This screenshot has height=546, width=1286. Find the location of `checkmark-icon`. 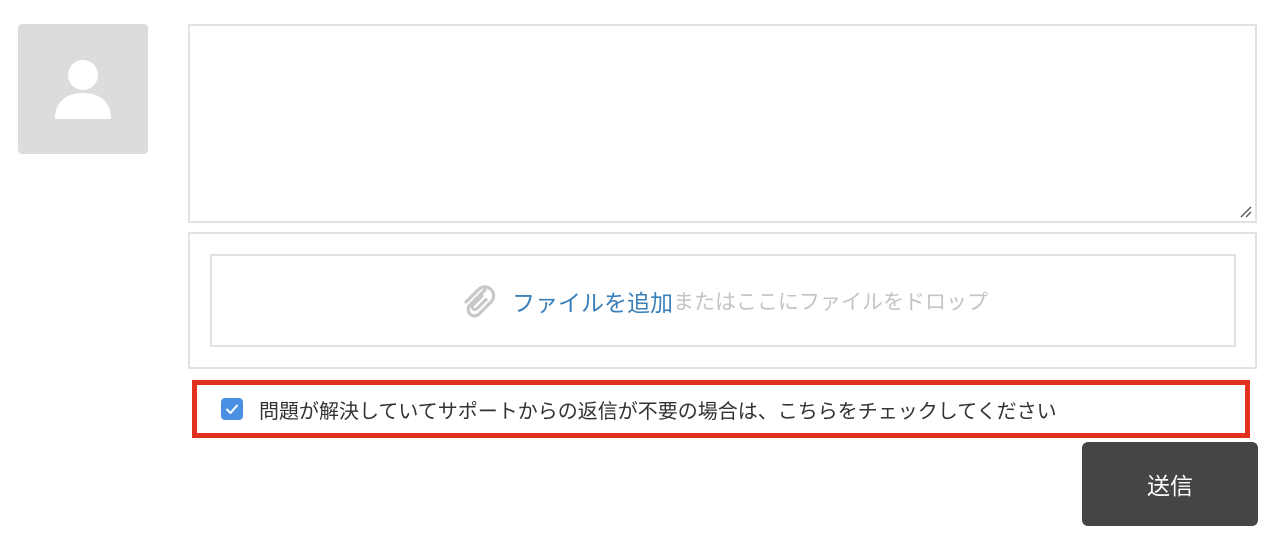

checkmark-icon is located at coordinates (232, 409).